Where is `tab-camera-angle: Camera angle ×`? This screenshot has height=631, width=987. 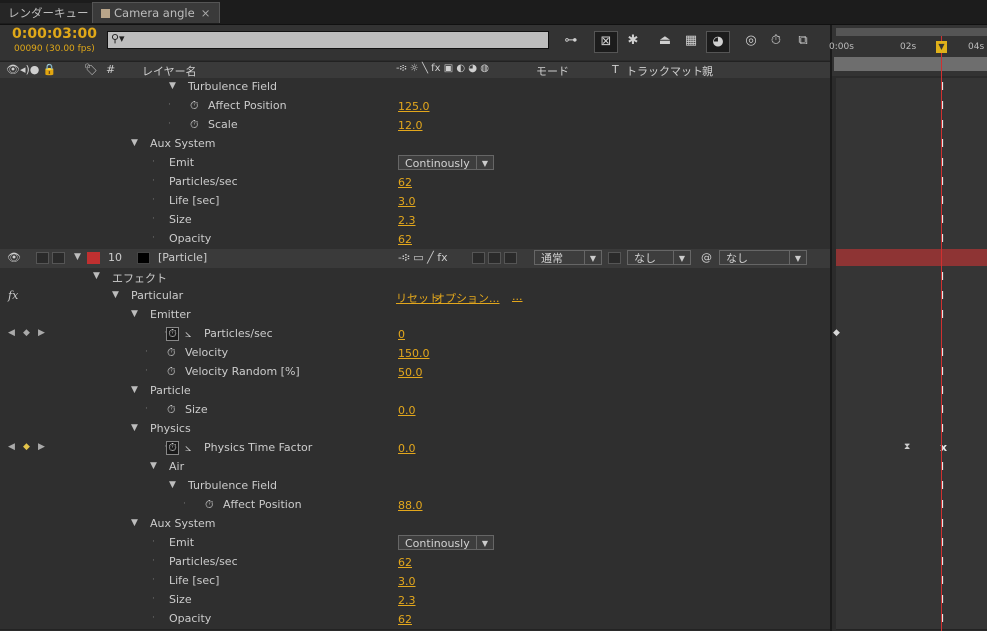
tab-camera-angle: Camera angle × is located at coordinates (156, 12).